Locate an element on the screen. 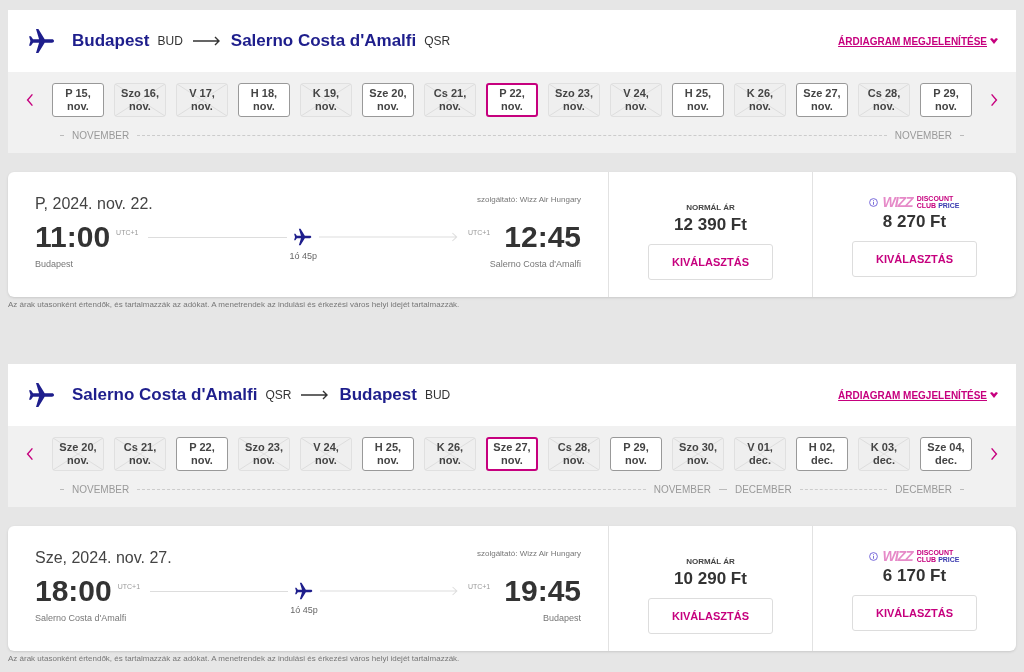 The image size is (1024, 672). flight-date: Sze, 2024. nov. 27. is located at coordinates (103, 558).